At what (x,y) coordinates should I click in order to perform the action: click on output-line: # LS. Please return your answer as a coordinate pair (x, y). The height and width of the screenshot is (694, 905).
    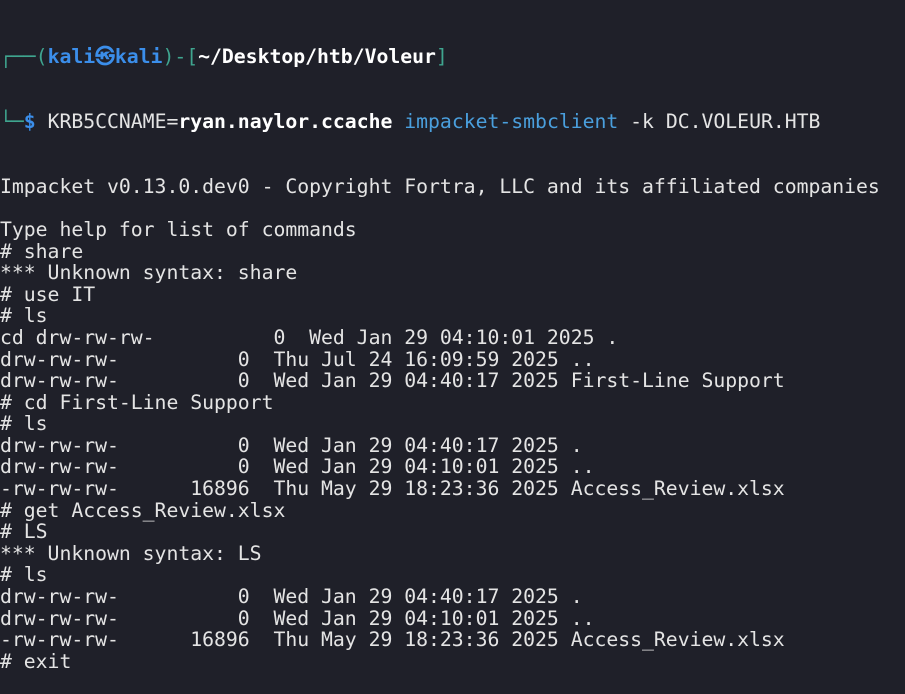
    Looking at the image, I should click on (24, 532).